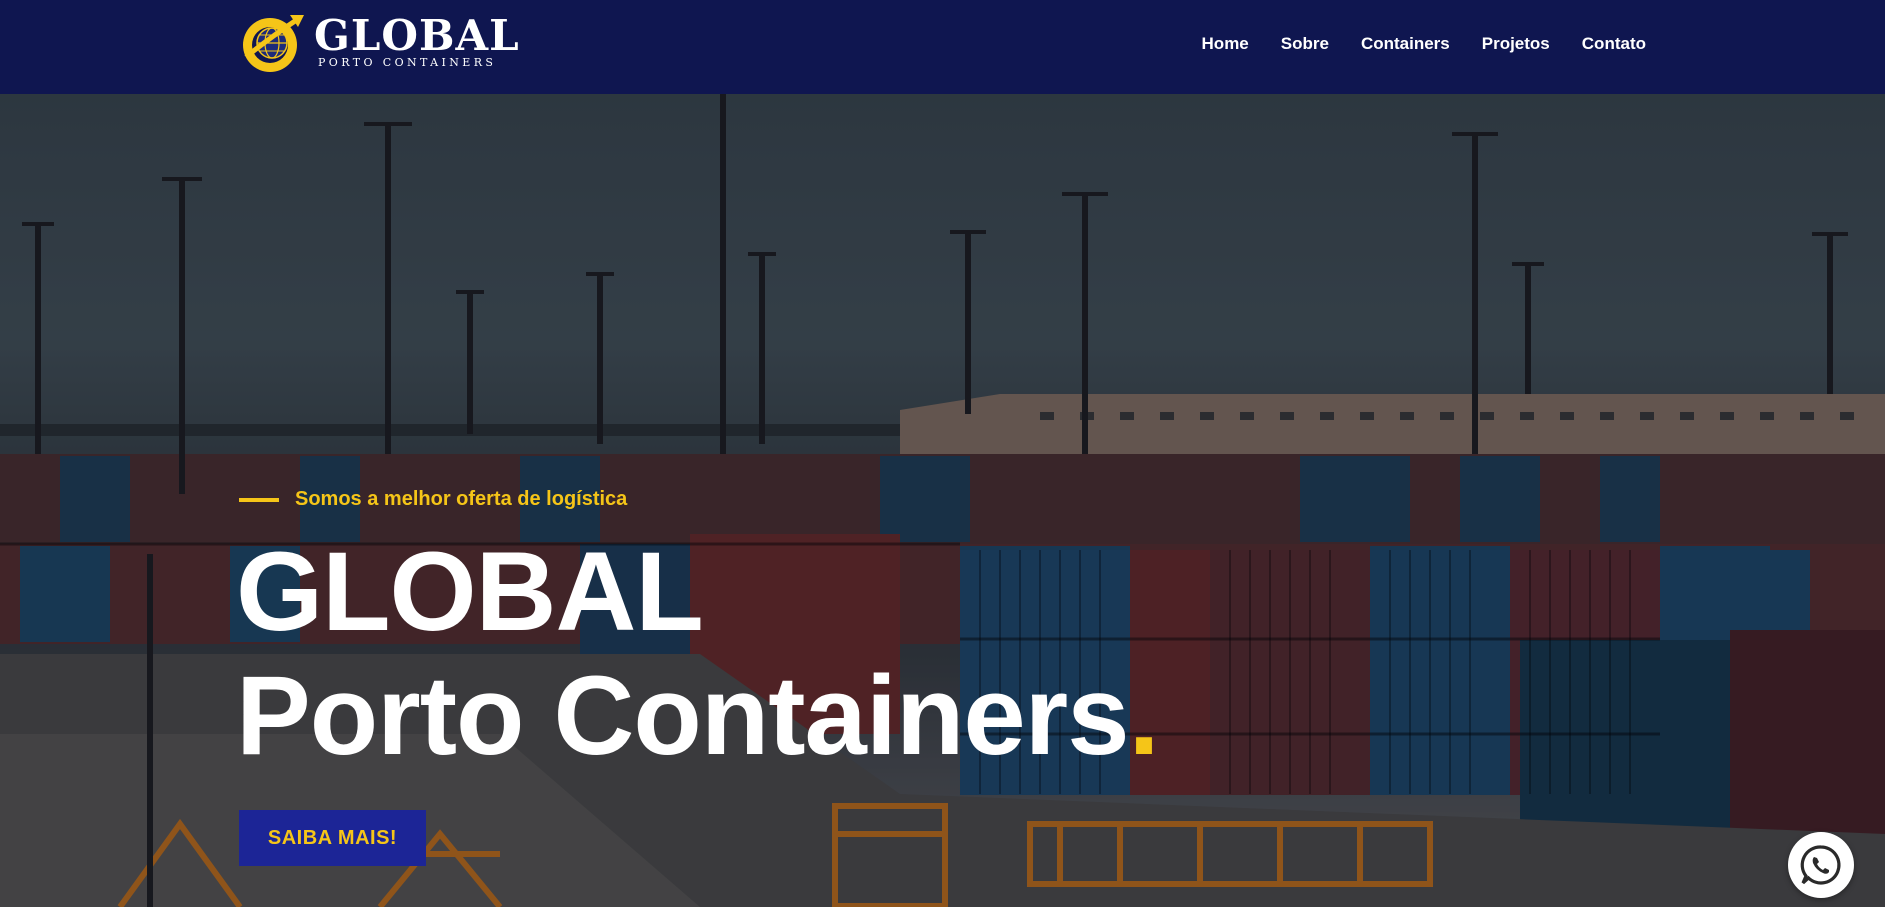 Image resolution: width=1885 pixels, height=907 pixels. I want to click on hero-headline: GLOBAL Porto Containers., so click(698, 653).